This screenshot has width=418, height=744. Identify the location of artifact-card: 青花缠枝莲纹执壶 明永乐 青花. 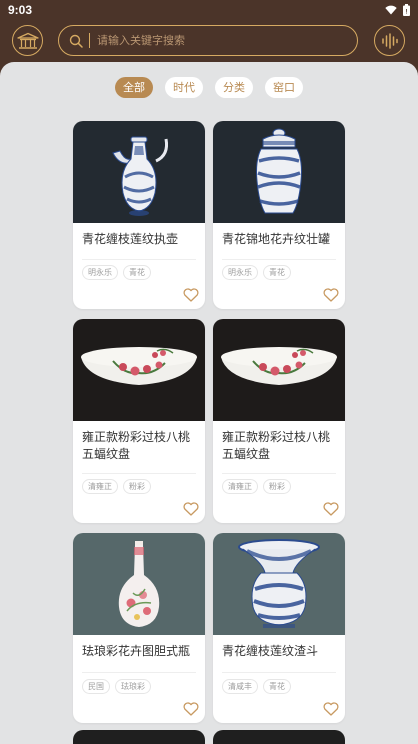
(139, 215).